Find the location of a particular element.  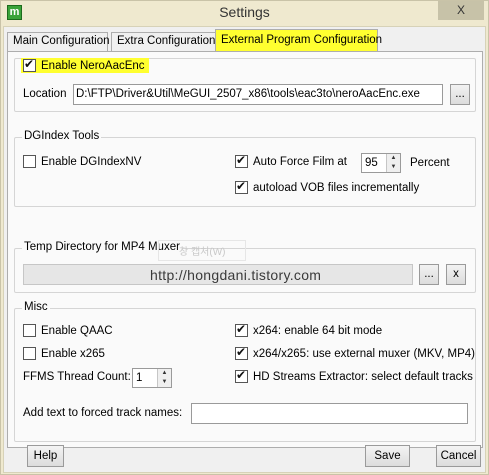

enable-neroaacenc-checkbox: Enable NeroAacEnc is located at coordinates (85, 65).